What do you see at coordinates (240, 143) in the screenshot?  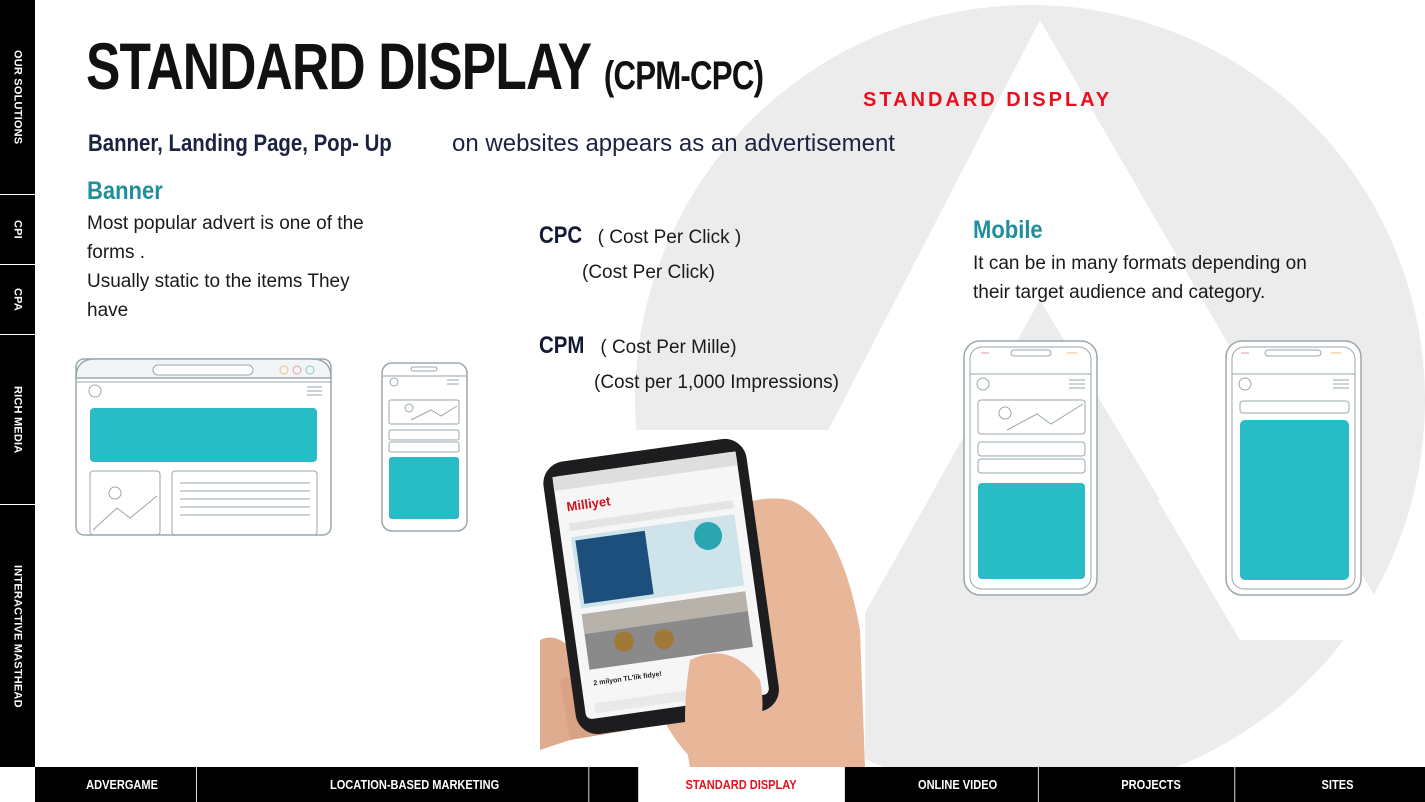 I see `lead-bold: Banner, Landing Page, Pop- Up` at bounding box center [240, 143].